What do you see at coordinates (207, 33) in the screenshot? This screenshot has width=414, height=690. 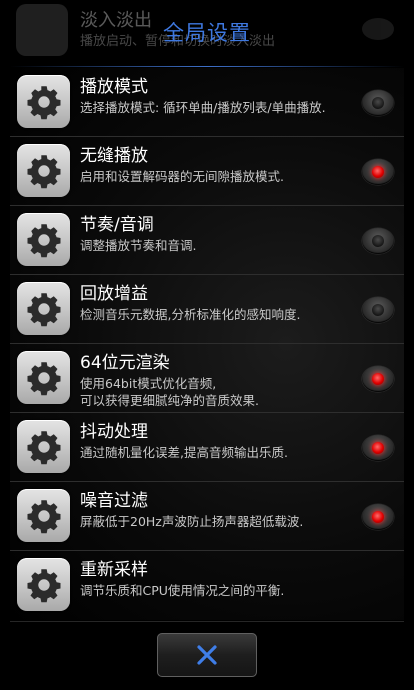 I see `dialog-title: 全局设置` at bounding box center [207, 33].